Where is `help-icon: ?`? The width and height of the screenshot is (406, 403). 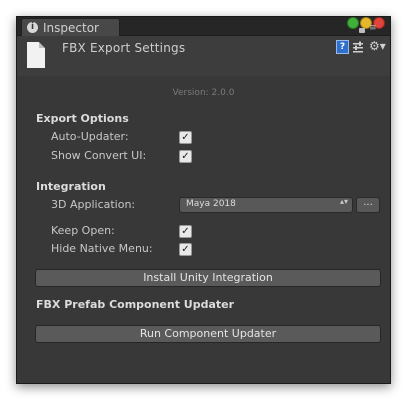
help-icon: ? is located at coordinates (342, 47).